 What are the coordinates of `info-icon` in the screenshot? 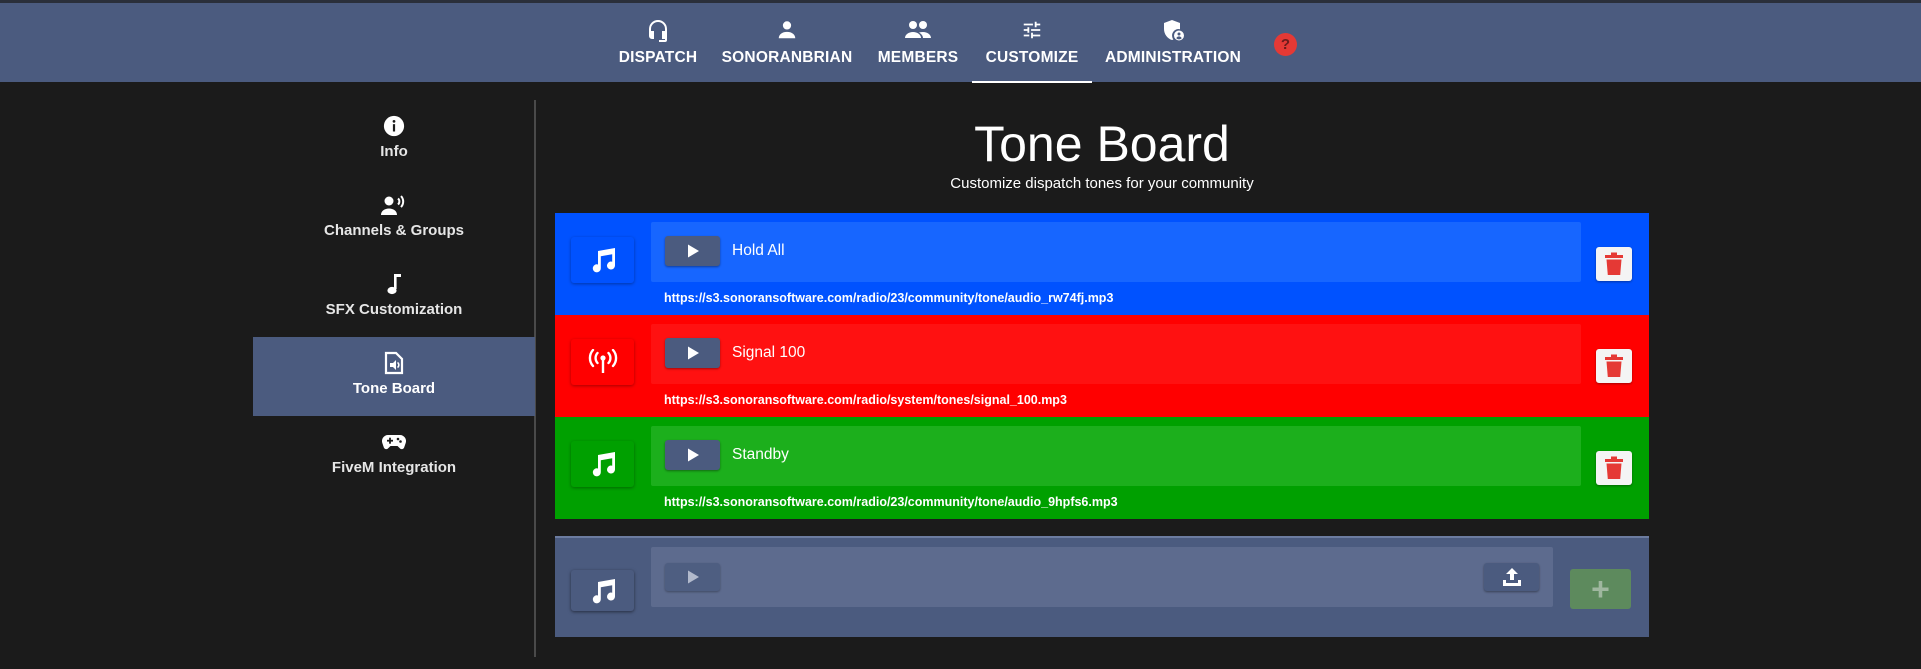 It's located at (394, 126).